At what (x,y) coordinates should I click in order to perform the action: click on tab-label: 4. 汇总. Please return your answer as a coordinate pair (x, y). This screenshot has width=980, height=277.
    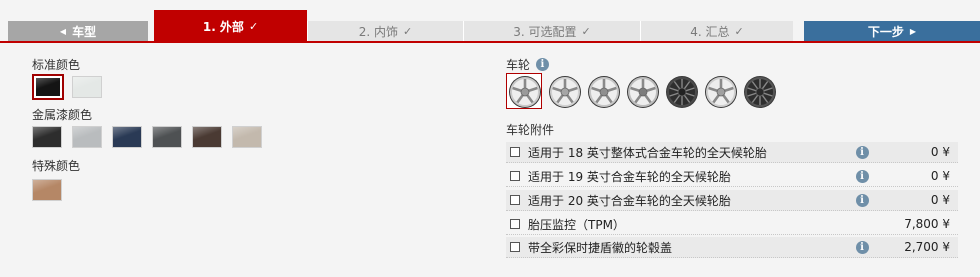
    Looking at the image, I should click on (710, 31).